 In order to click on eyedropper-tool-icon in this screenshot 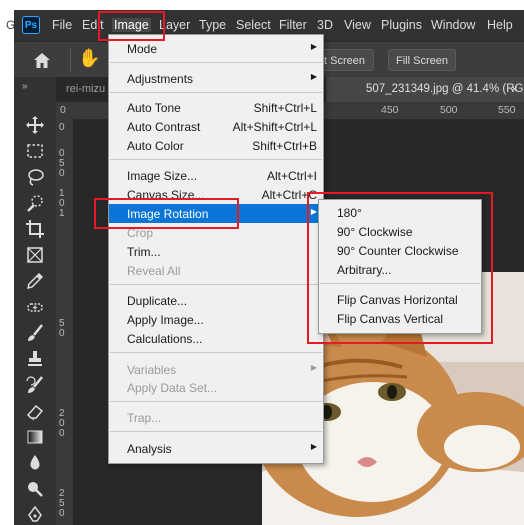, I will do `click(35, 281)`.